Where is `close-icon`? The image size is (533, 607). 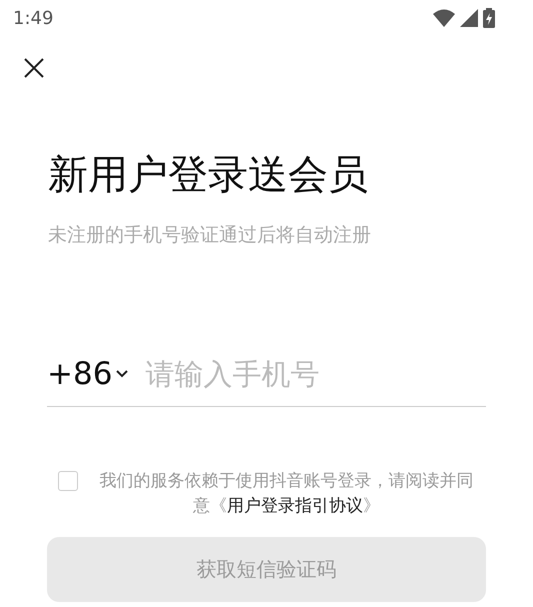
close-icon is located at coordinates (34, 68).